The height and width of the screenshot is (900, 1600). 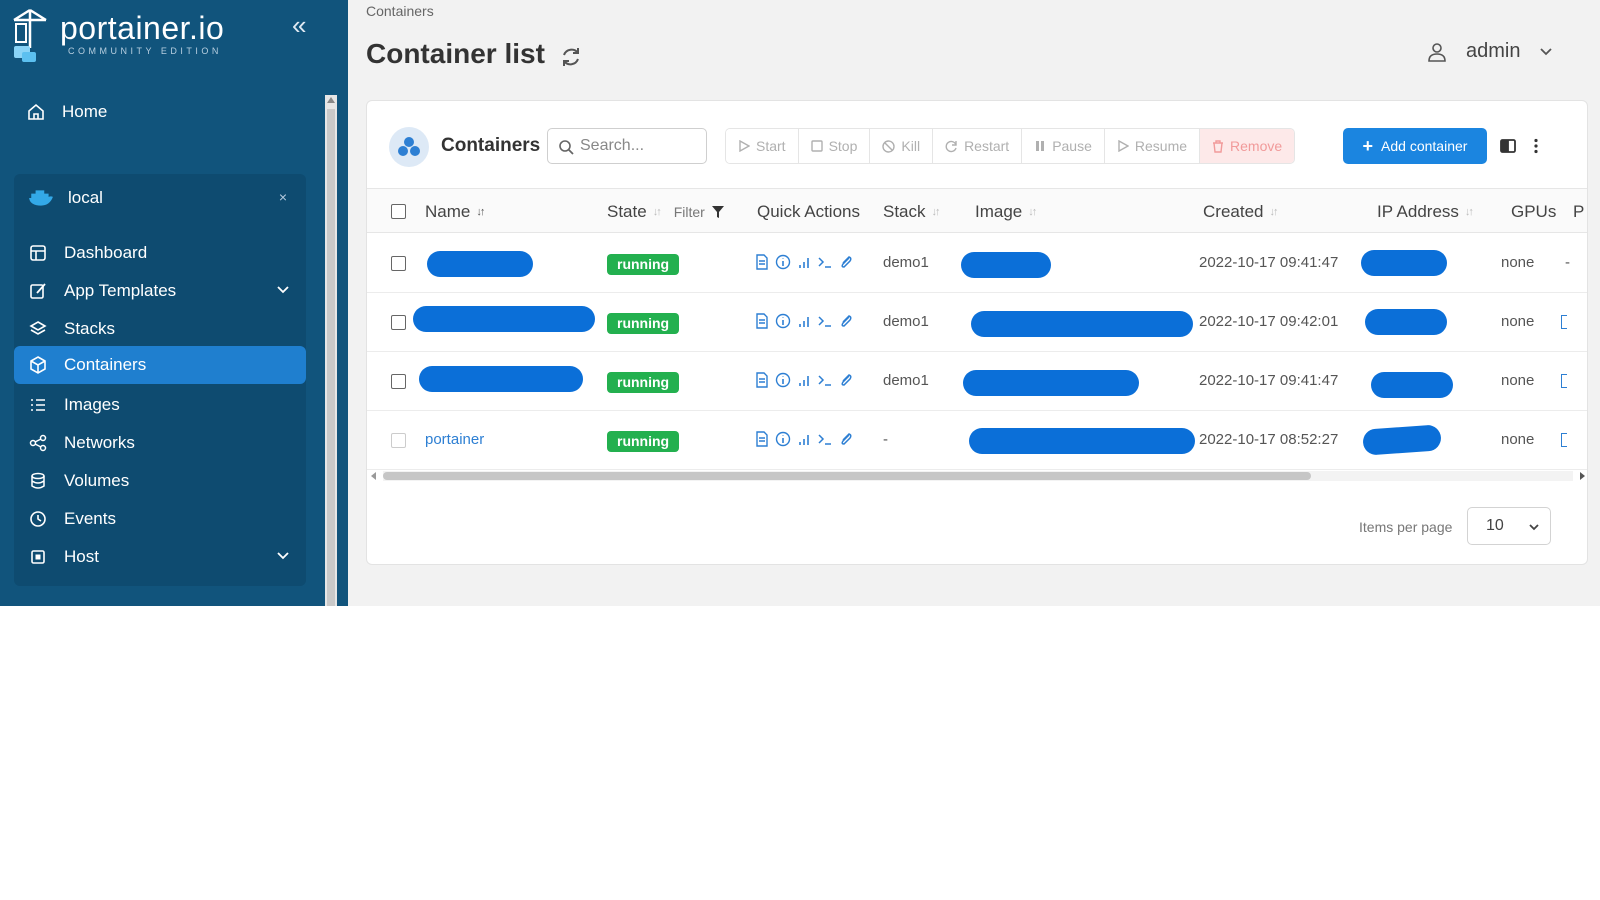 I want to click on remove-button: Remove, so click(x=1247, y=146).